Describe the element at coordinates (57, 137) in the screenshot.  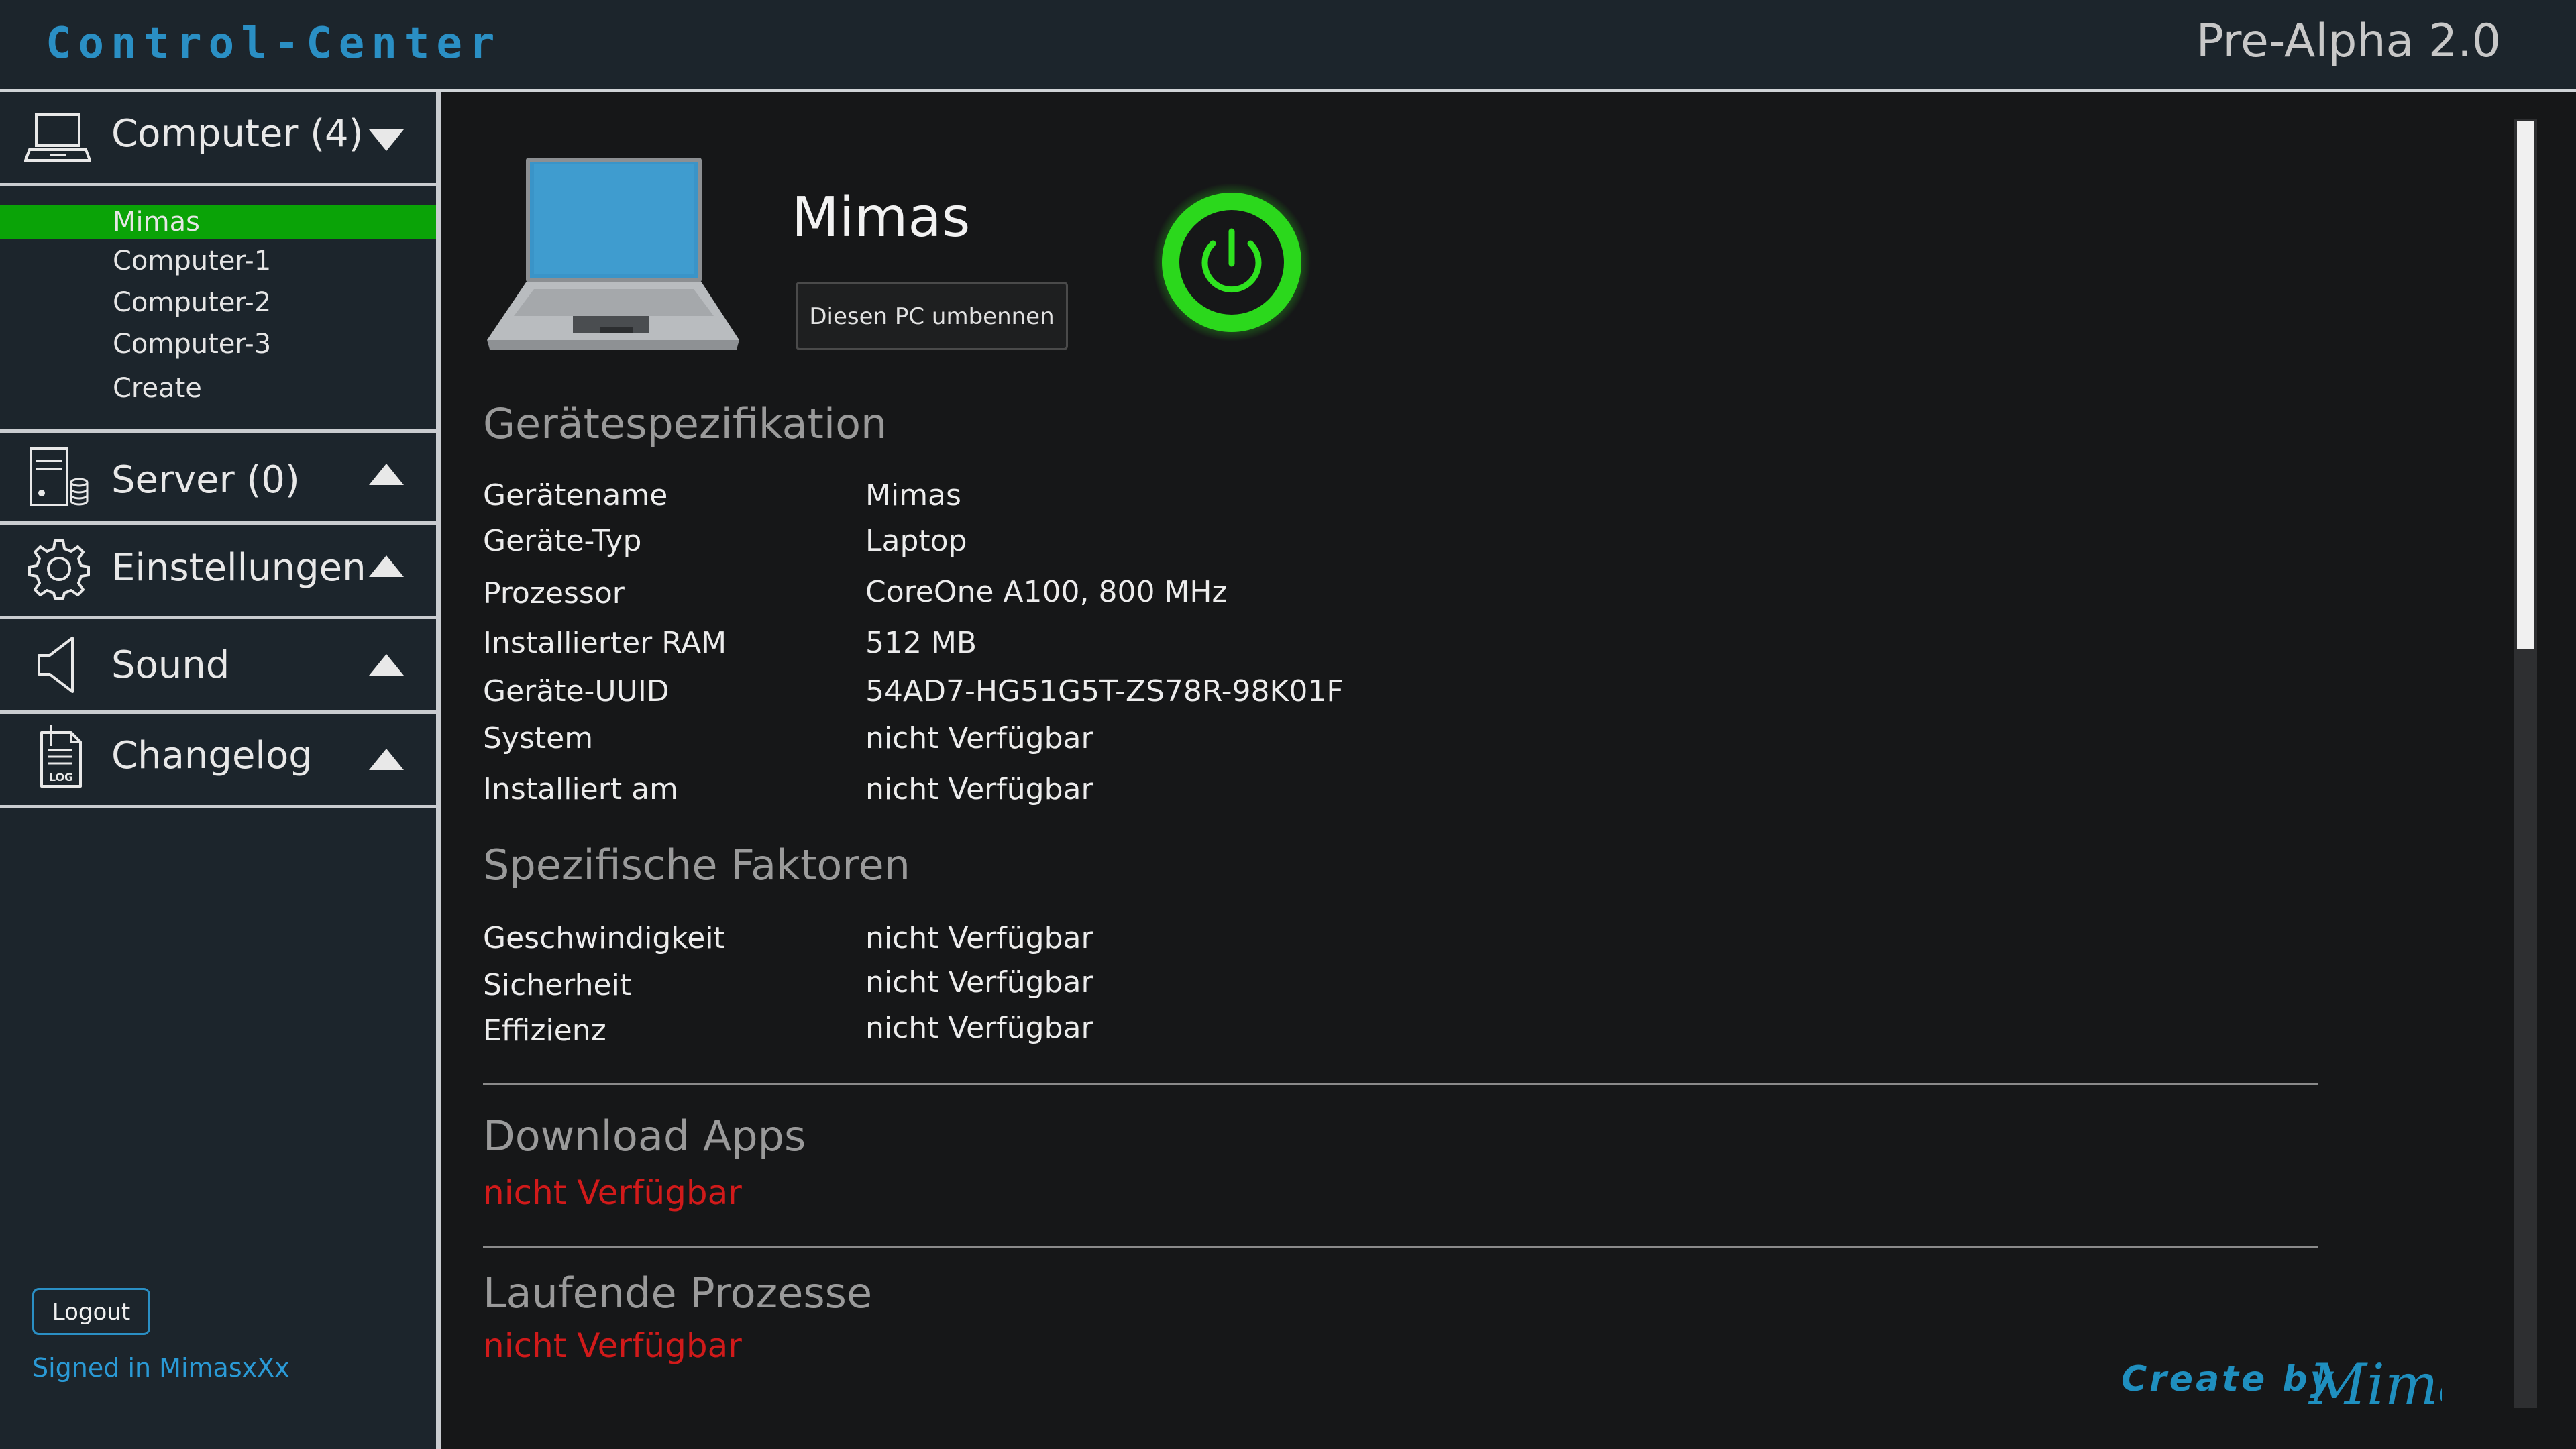
I see `laptop-icon` at that location.